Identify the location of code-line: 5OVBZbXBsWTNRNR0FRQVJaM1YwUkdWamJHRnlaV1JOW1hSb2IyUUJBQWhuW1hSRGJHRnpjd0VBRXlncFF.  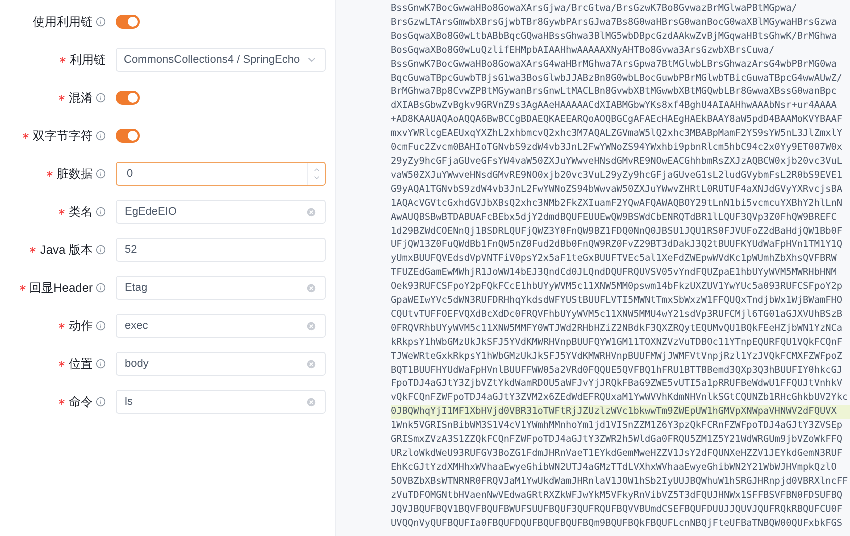
(620, 481).